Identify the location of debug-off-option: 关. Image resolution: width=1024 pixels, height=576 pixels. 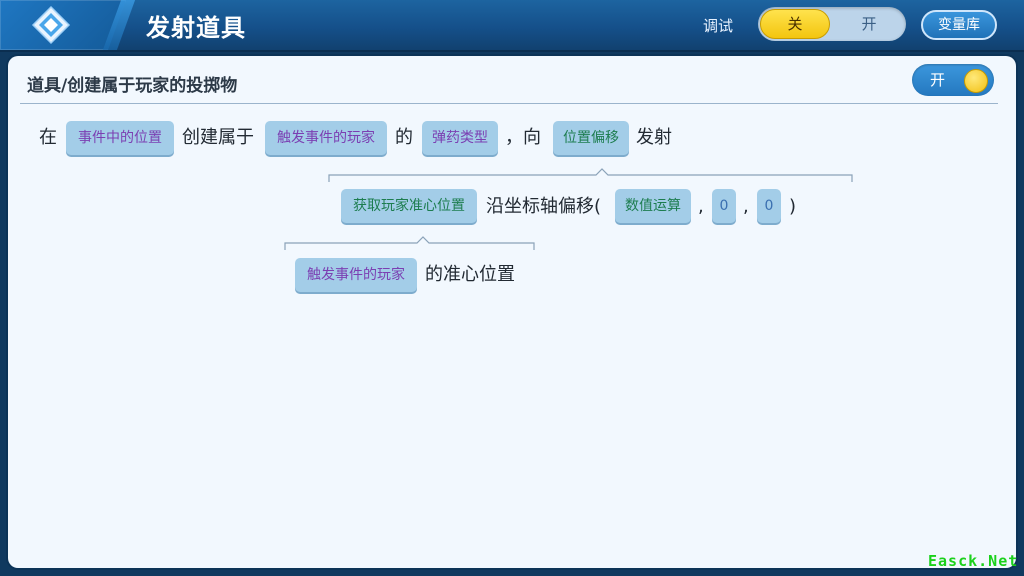
(795, 24).